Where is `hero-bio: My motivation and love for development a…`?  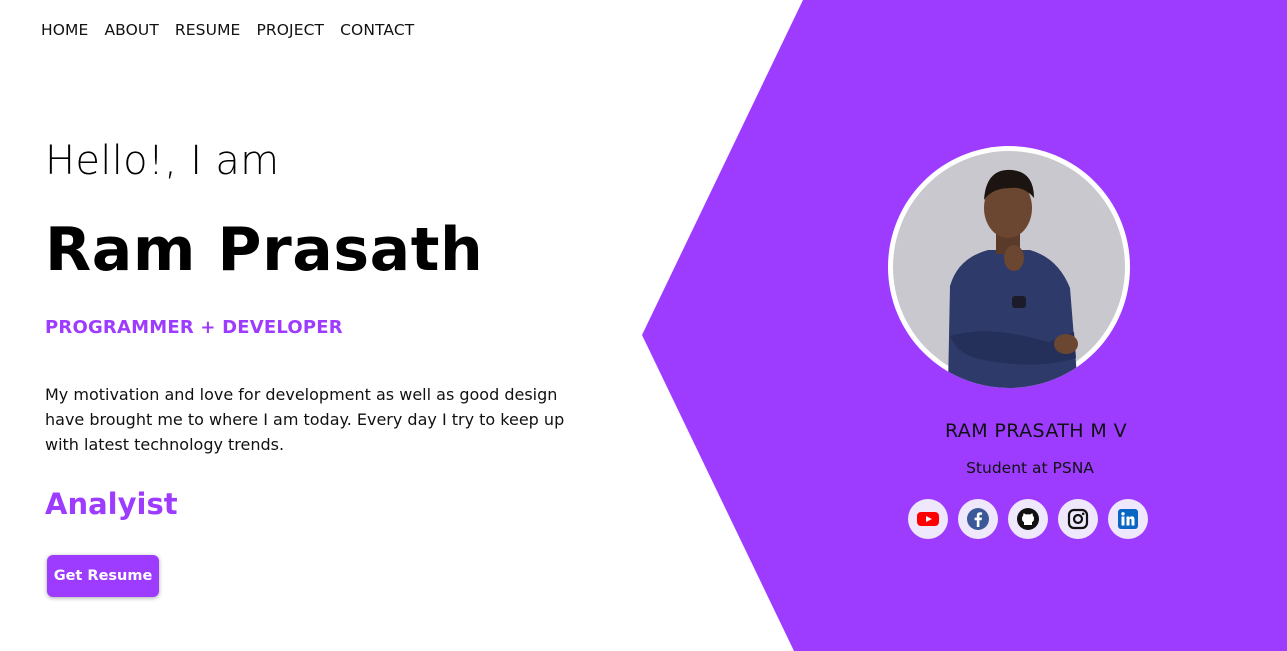
hero-bio: My motivation and love for development a… is located at coordinates (305, 419).